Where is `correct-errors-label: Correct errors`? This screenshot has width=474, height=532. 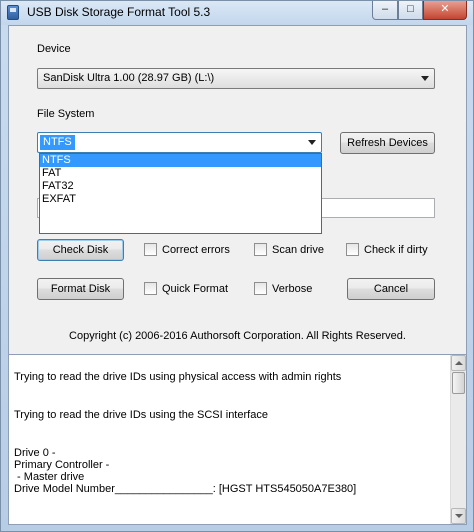 correct-errors-label: Correct errors is located at coordinates (196, 250).